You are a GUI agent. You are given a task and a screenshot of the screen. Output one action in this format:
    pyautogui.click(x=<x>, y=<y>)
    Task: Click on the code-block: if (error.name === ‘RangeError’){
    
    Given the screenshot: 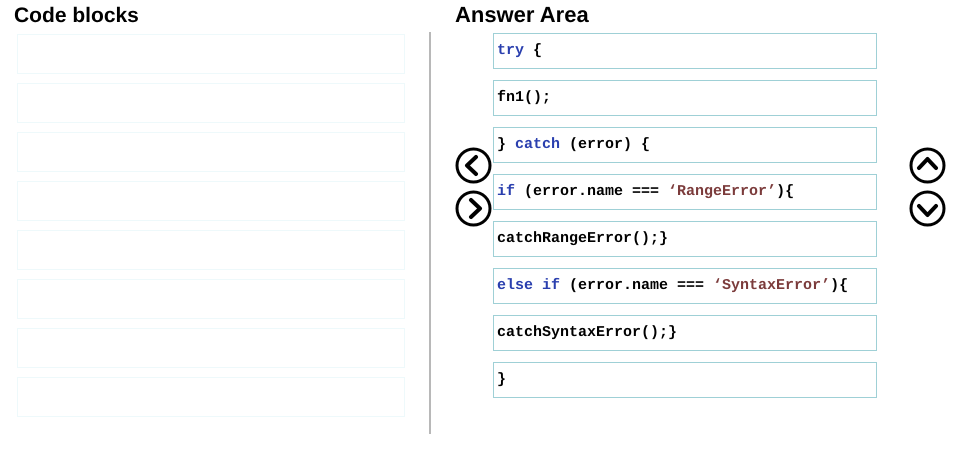 What is the action you would take?
    pyautogui.click(x=685, y=192)
    